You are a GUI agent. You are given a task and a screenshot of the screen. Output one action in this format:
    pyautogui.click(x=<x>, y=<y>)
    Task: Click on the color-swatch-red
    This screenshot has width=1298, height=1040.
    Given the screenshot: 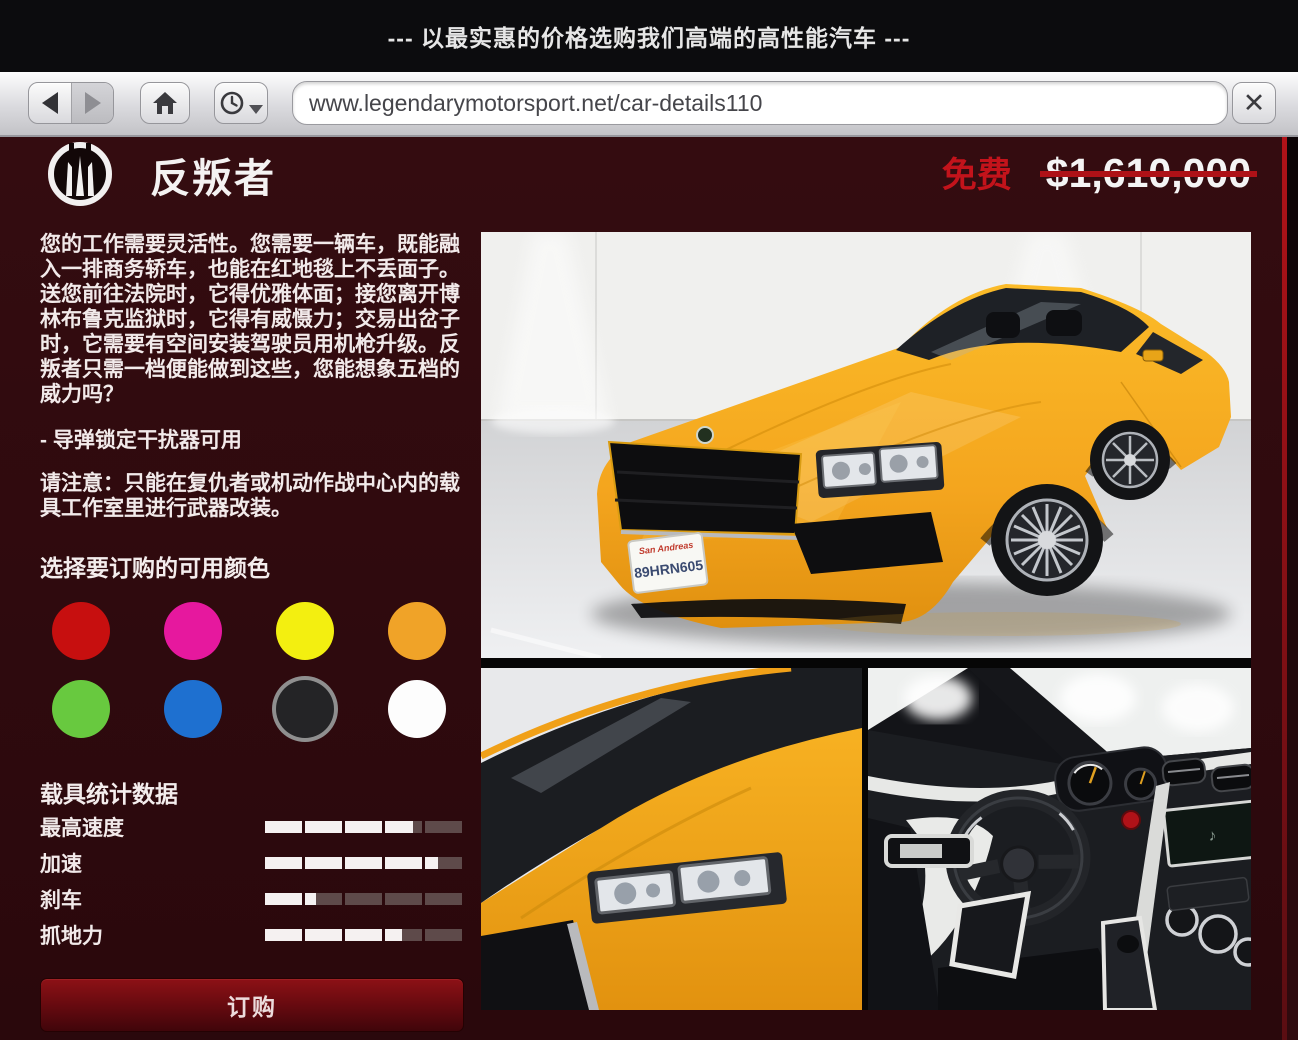 What is the action you would take?
    pyautogui.click(x=81, y=631)
    